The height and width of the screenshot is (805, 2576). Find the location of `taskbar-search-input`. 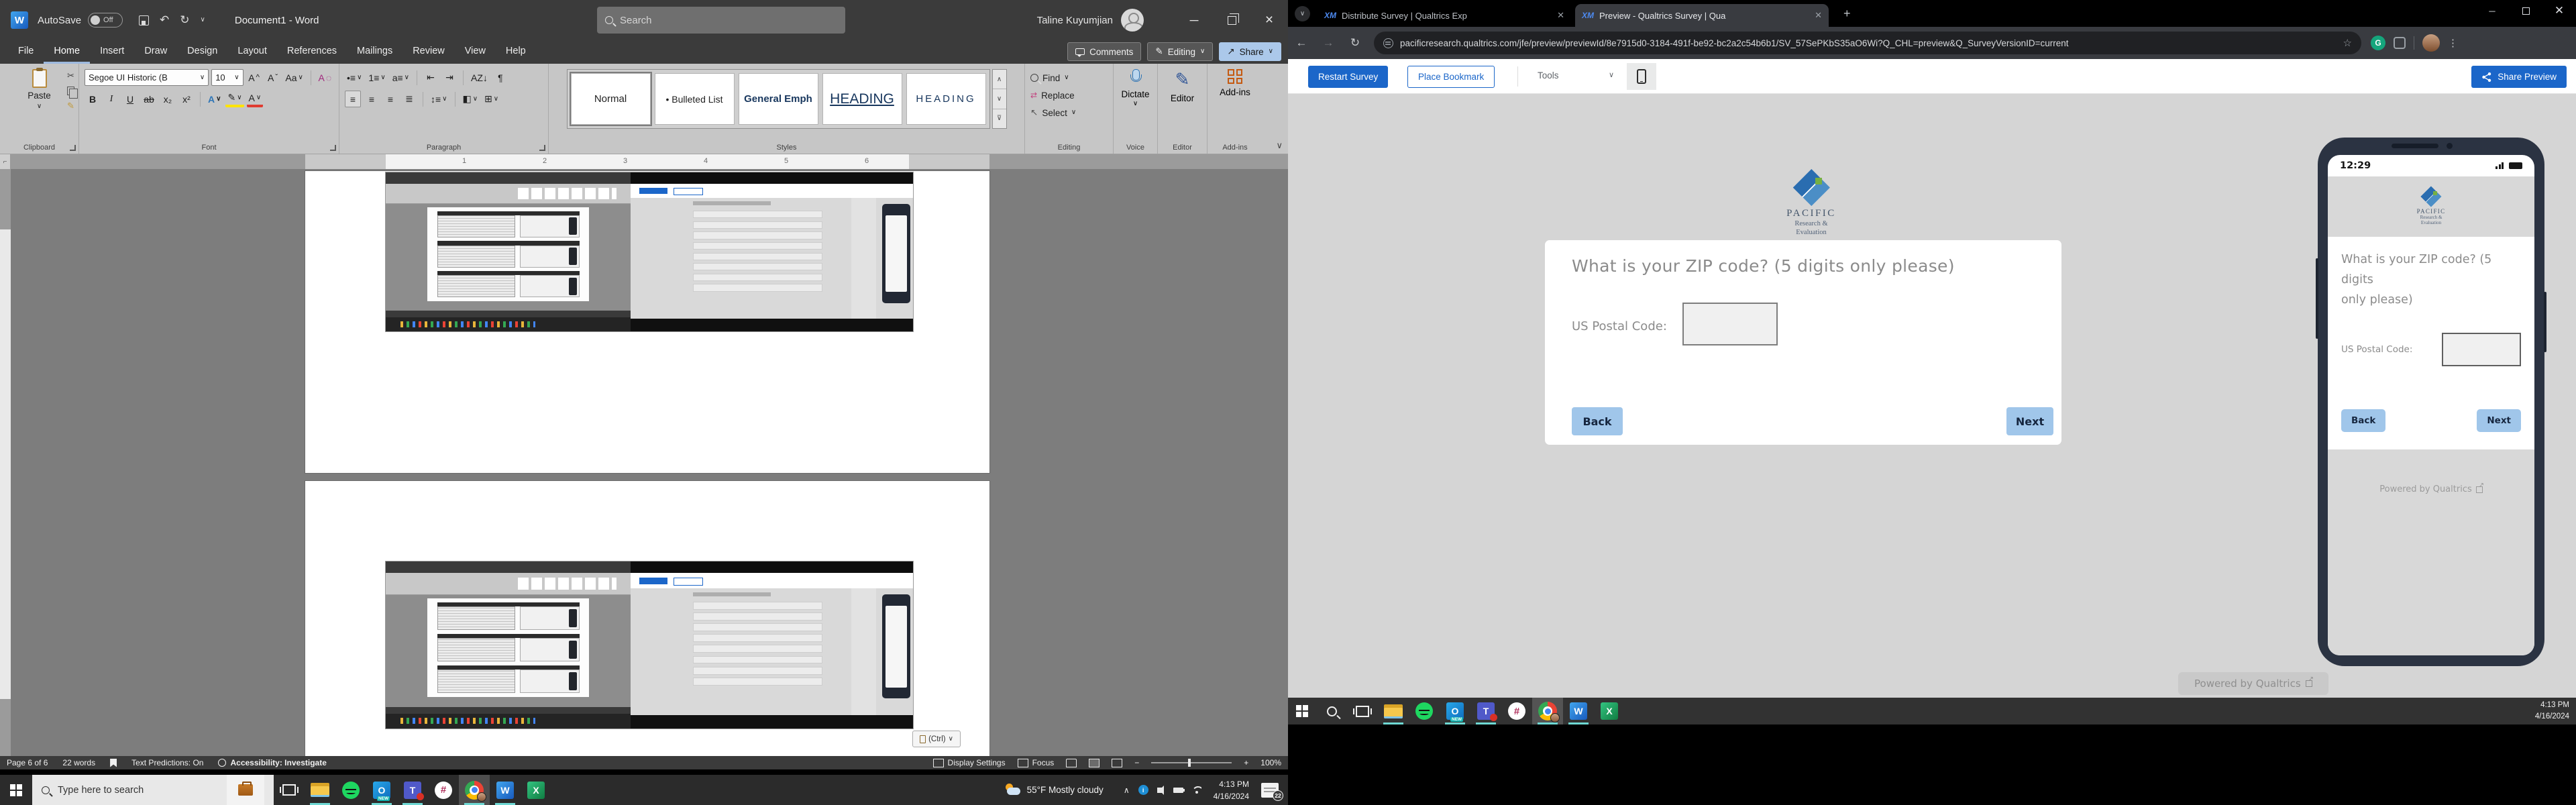

taskbar-search-input is located at coordinates (135, 790).